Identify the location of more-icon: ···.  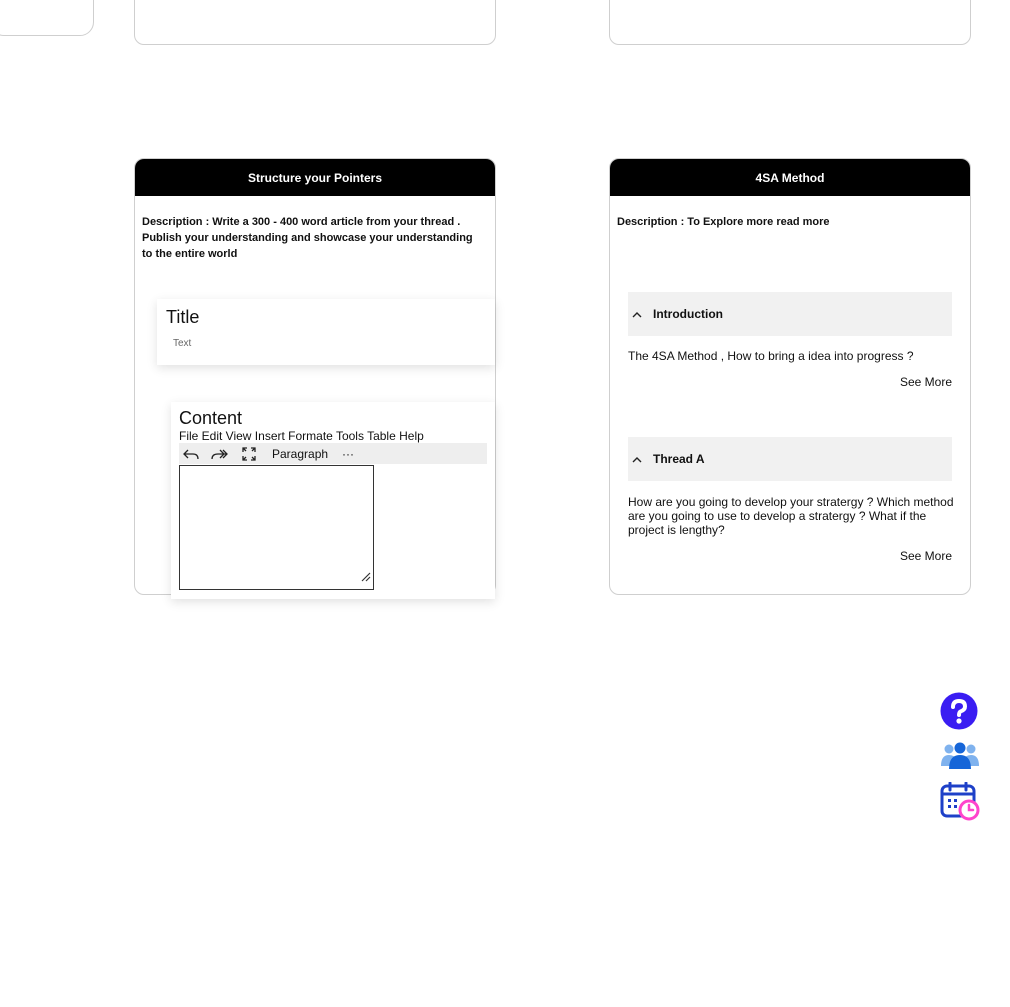
(348, 454).